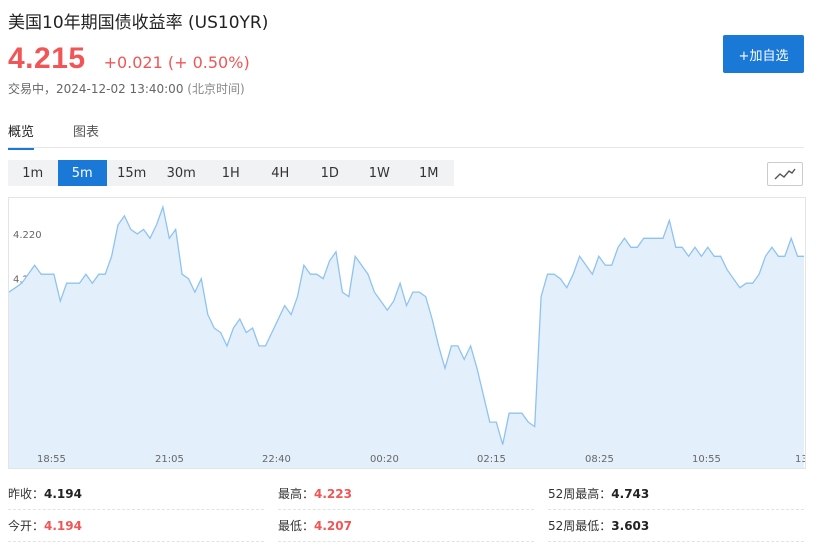  What do you see at coordinates (491, 459) in the screenshot?
I see `x-tick-label: 02:15` at bounding box center [491, 459].